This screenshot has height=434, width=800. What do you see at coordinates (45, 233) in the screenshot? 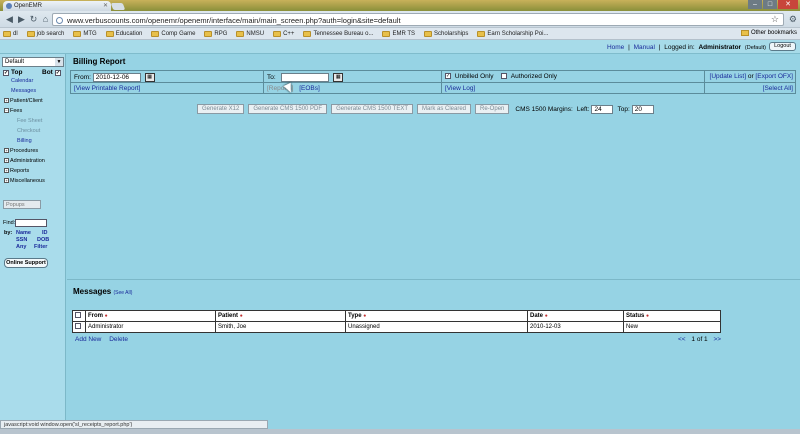
I see `search-by-id: ID` at bounding box center [45, 233].